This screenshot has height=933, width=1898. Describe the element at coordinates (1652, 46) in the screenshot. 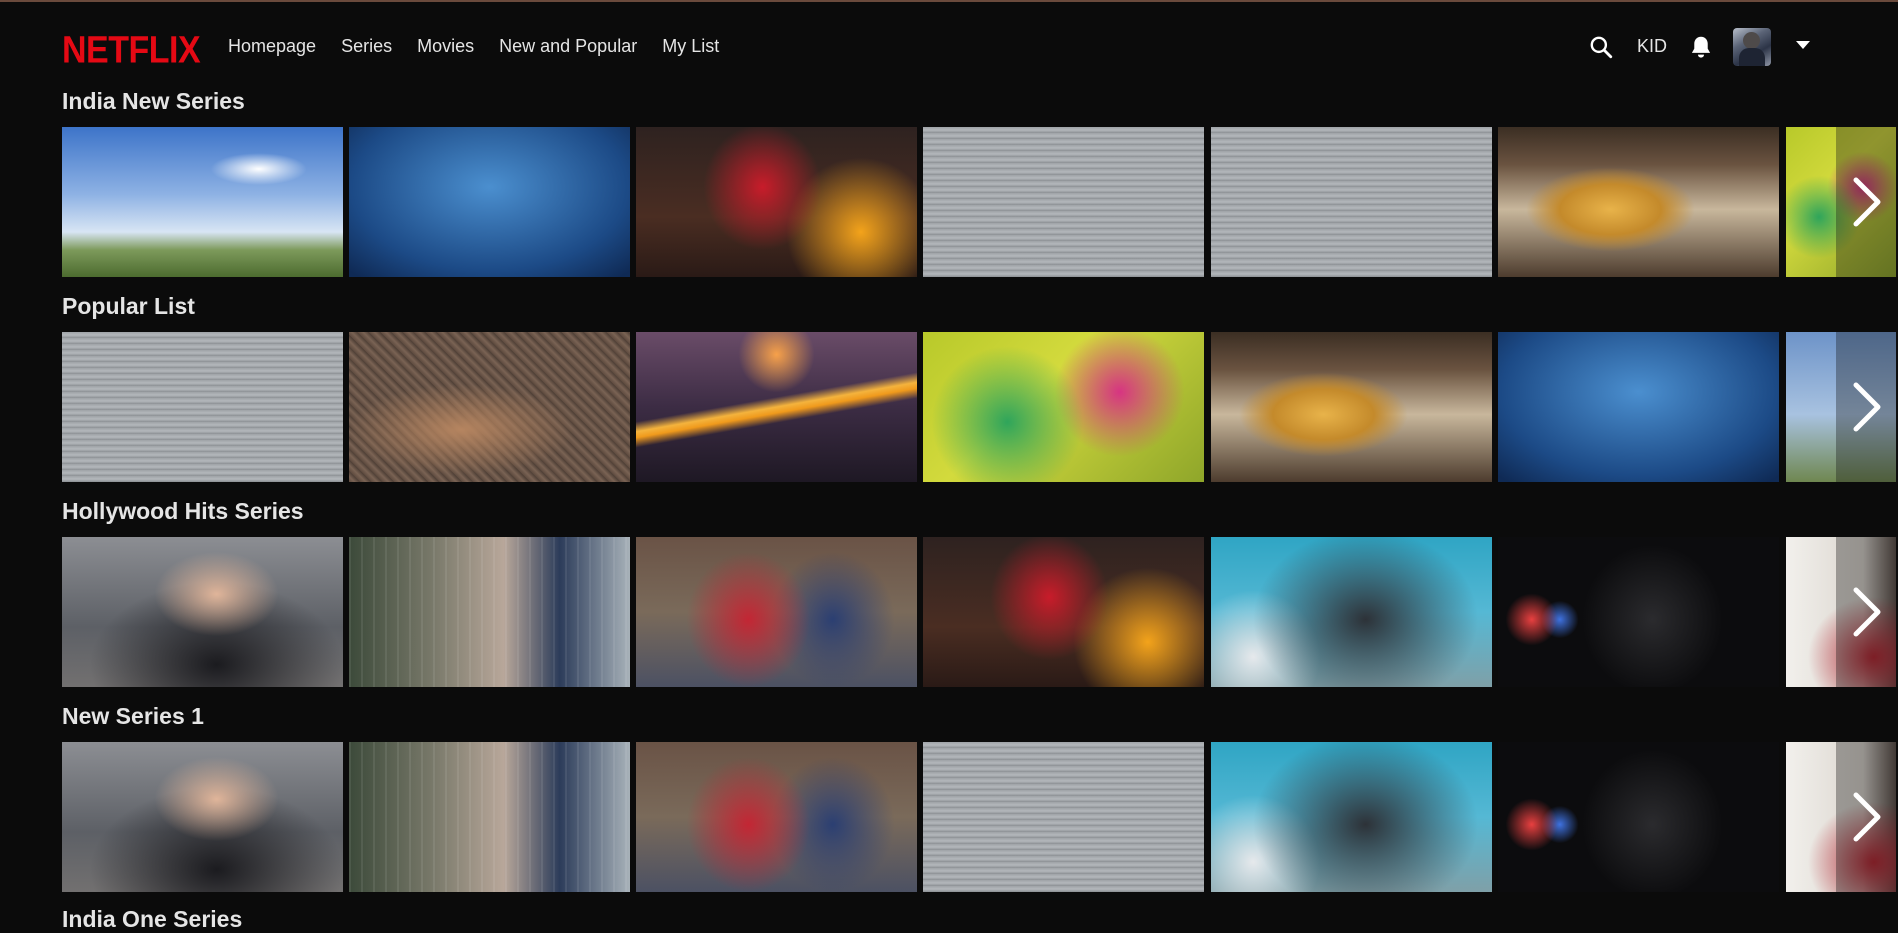

I see `kid-profile-link: KID` at that location.